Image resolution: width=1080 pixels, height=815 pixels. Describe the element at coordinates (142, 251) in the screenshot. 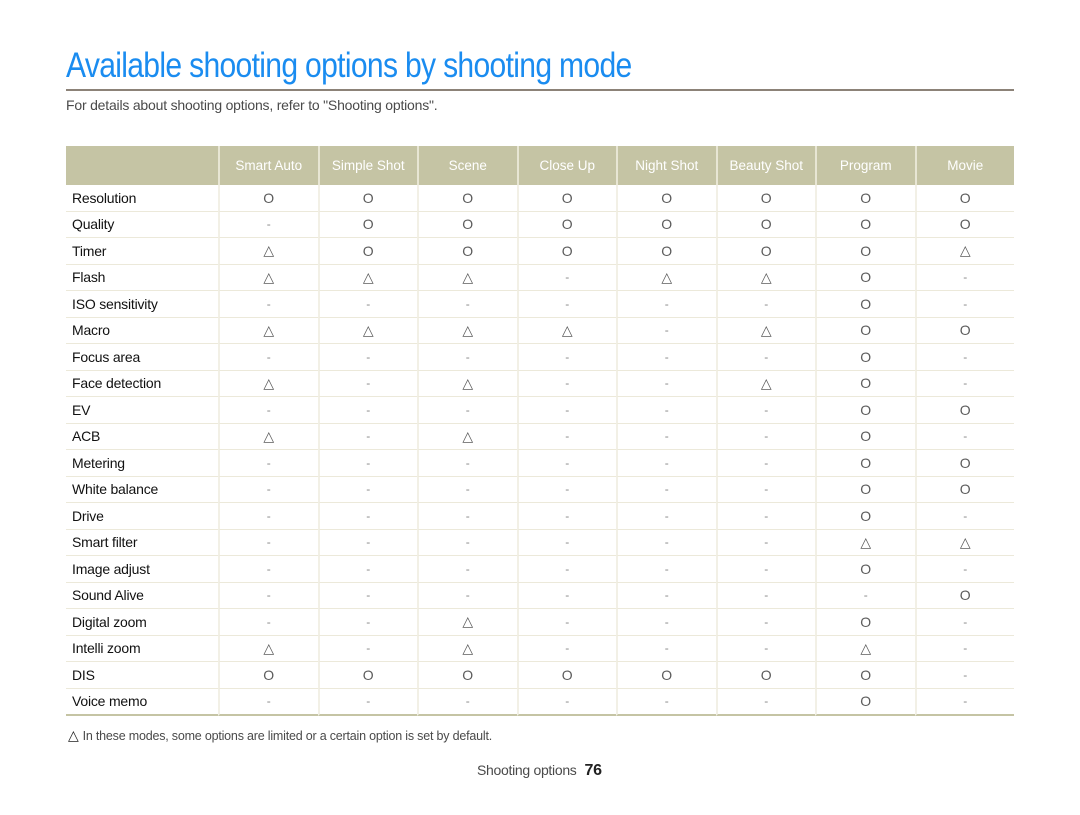

I see `option-label: Timer` at that location.